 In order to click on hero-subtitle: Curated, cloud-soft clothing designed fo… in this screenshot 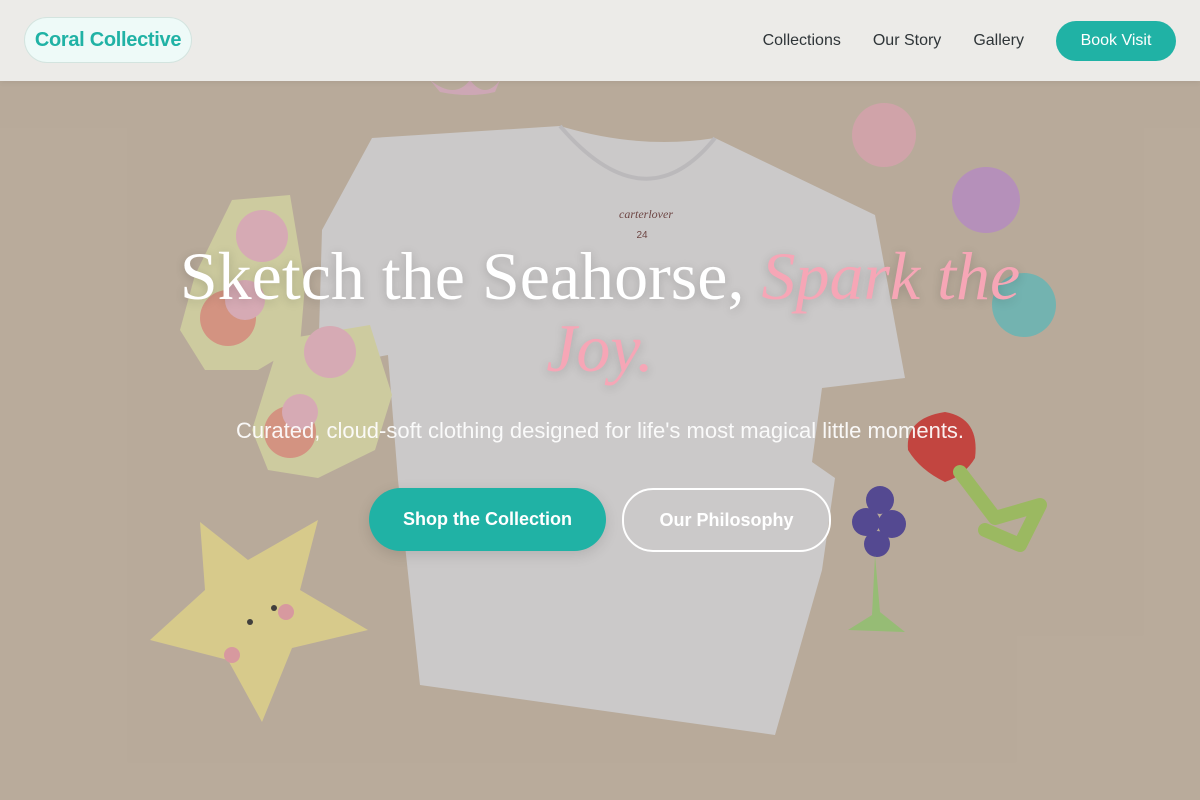, I will do `click(600, 430)`.